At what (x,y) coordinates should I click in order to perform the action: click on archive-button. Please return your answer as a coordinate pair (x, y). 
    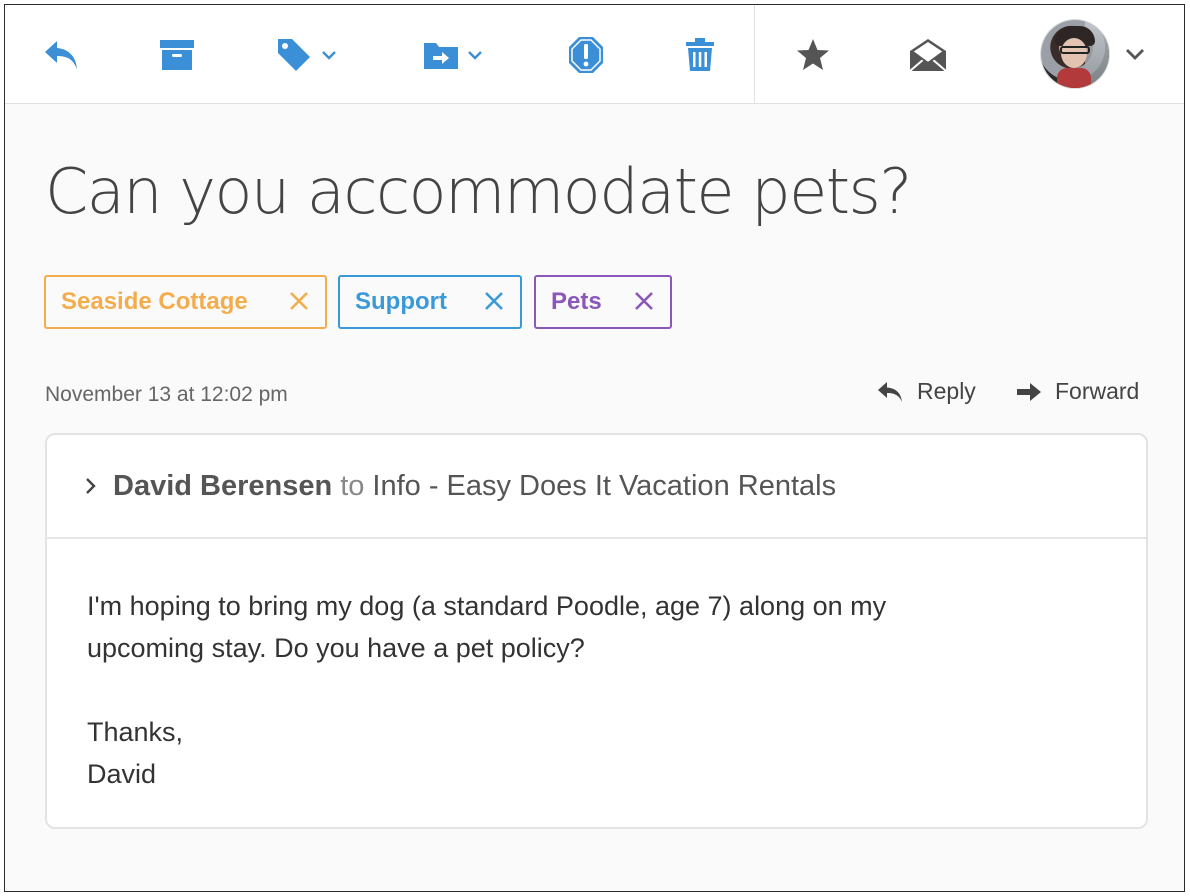
    Looking at the image, I should click on (177, 55).